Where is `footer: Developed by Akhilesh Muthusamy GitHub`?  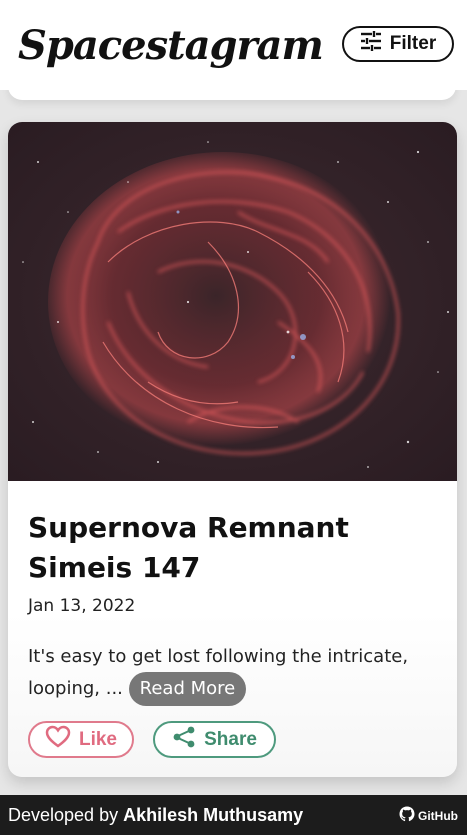 footer: Developed by Akhilesh Muthusamy GitHub is located at coordinates (233, 815).